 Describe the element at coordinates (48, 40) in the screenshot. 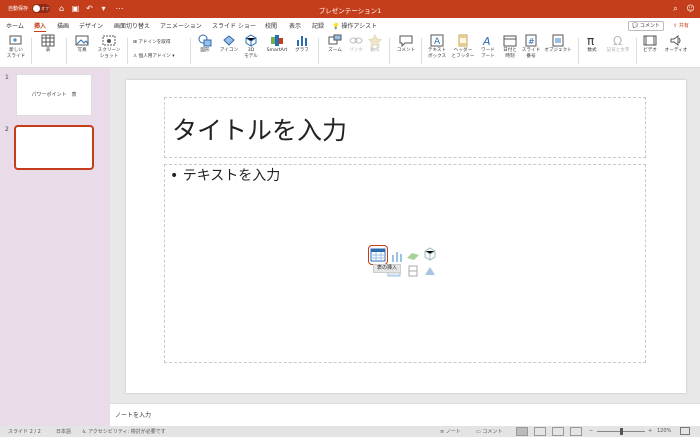

I see `table-icon` at that location.